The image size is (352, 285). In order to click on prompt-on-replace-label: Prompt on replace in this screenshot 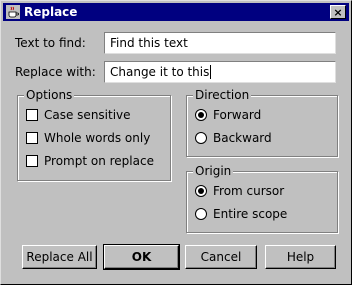, I will do `click(99, 161)`.